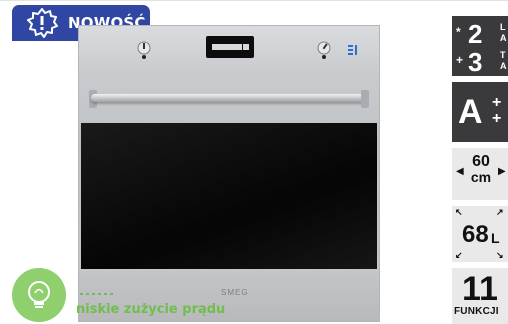 The image size is (508, 324). Describe the element at coordinates (459, 212) in the screenshot. I see `corner-arrow-icon: ↖` at that location.